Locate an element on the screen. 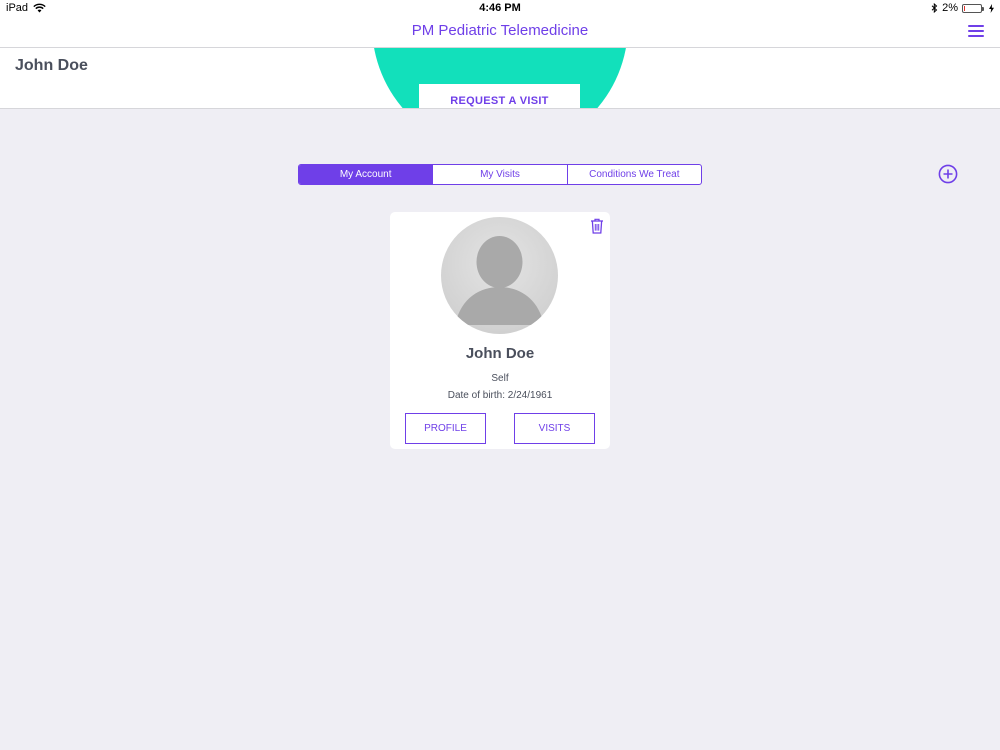  nav-bar: PM Pediatric Telemedicine is located at coordinates (500, 32).